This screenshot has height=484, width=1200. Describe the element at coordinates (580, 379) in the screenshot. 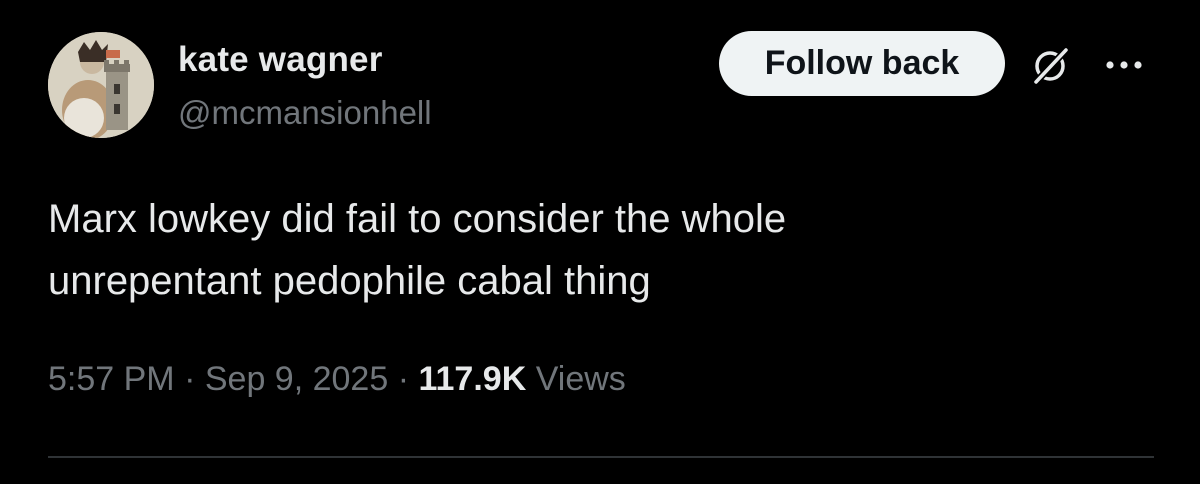

I see `views-label: Views` at that location.